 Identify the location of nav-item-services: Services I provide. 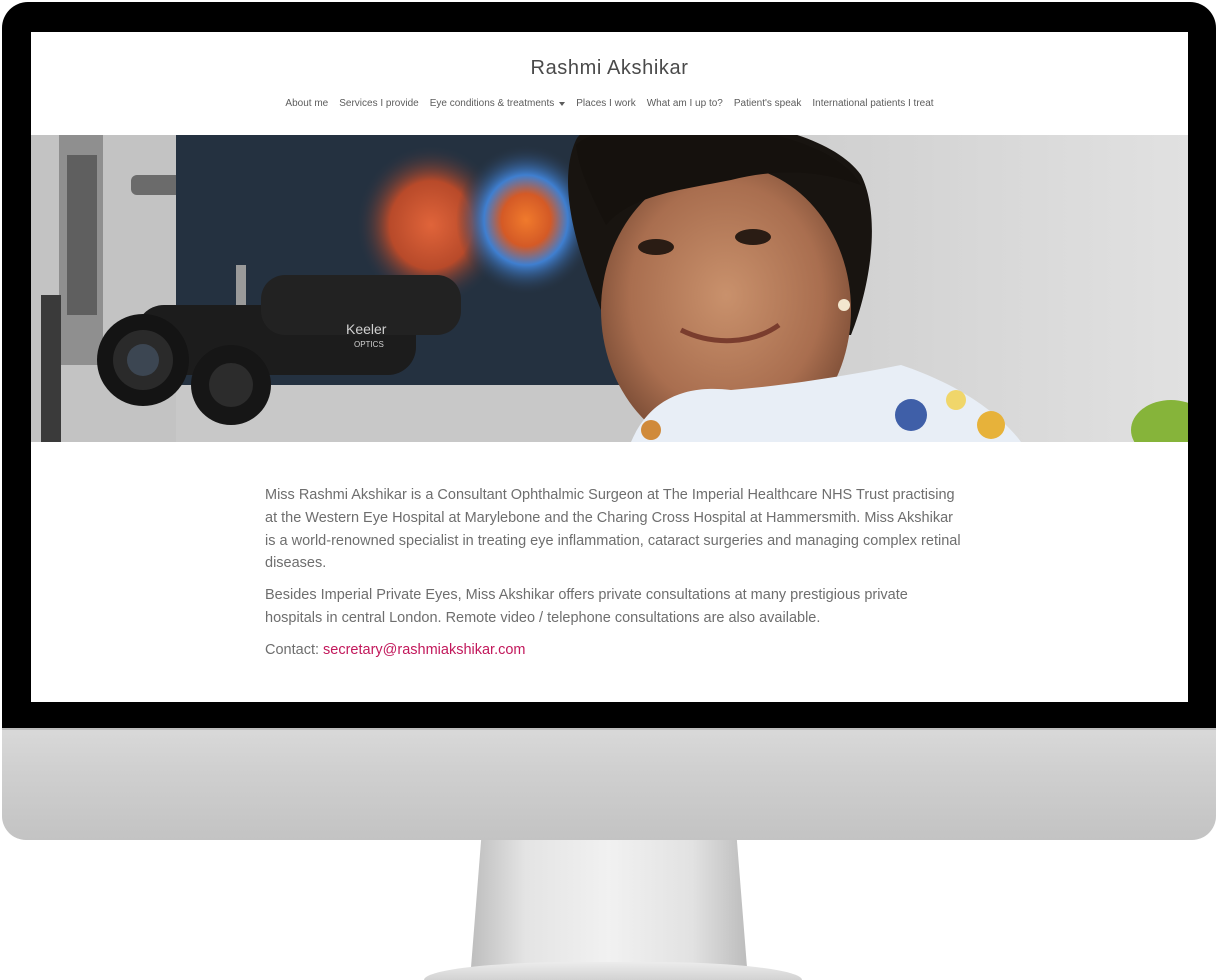
(378, 103).